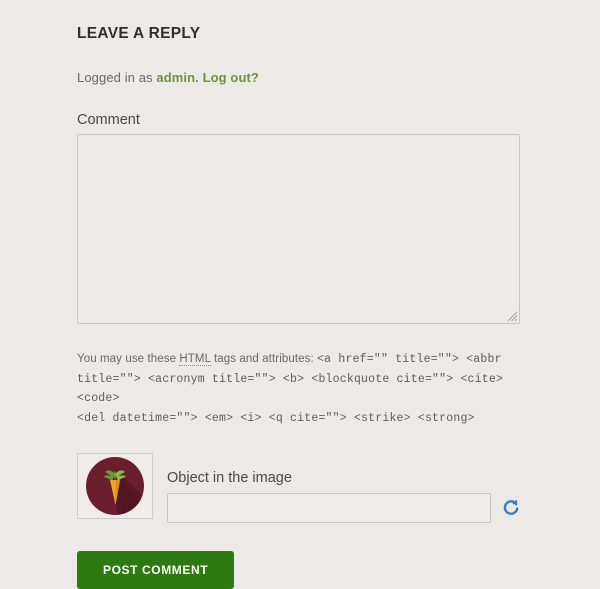  I want to click on admin-profile-link: admin., so click(177, 77).